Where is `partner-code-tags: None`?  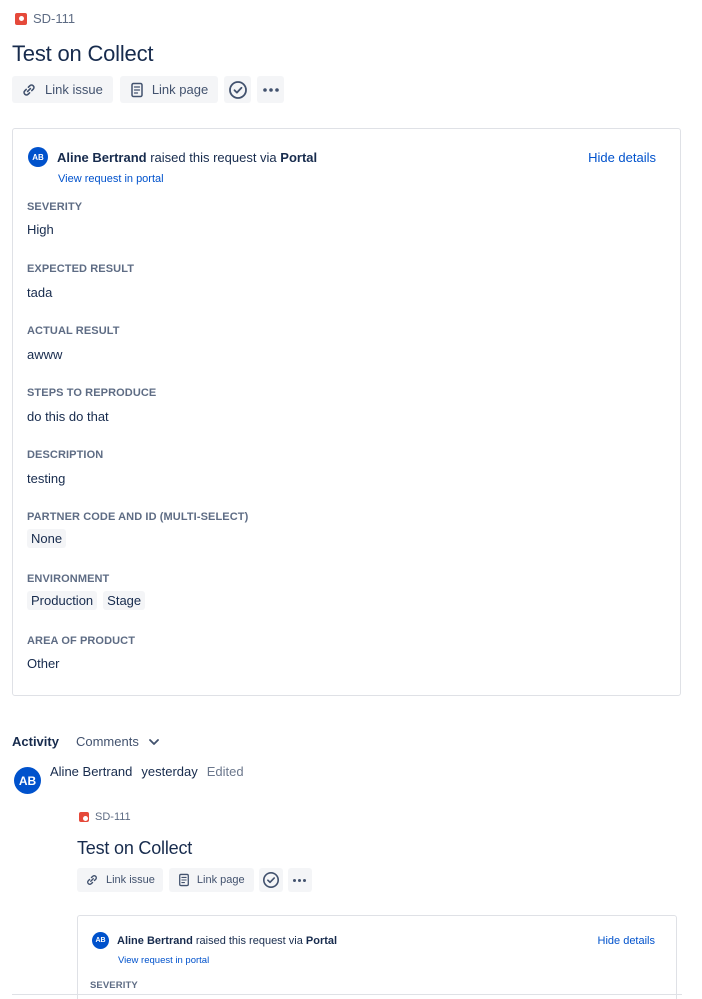
partner-code-tags: None is located at coordinates (47, 538).